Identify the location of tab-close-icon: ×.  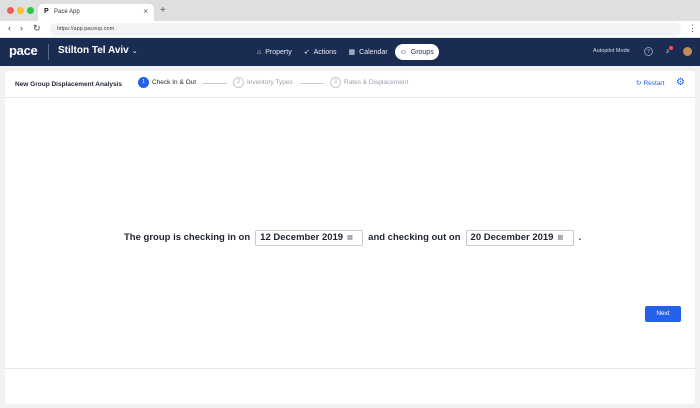
(145, 11).